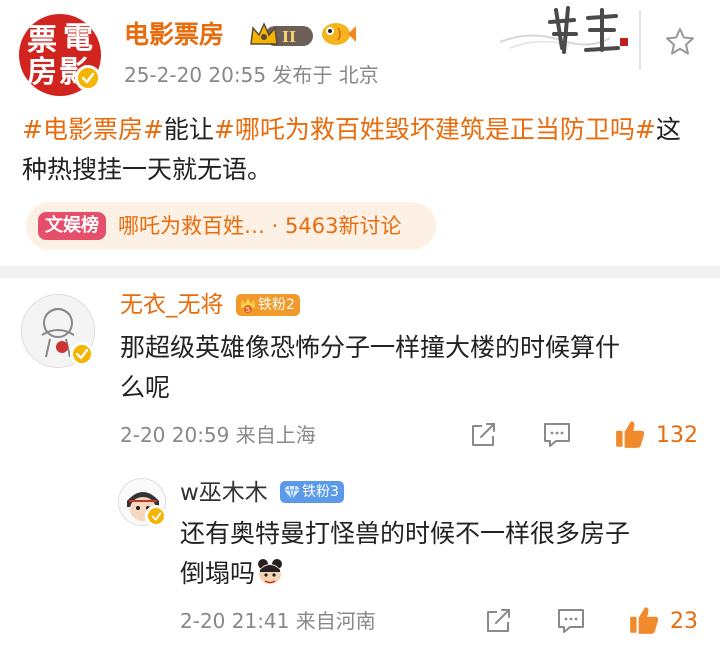  What do you see at coordinates (292, 492) in the screenshot?
I see `diamond-icon` at bounding box center [292, 492].